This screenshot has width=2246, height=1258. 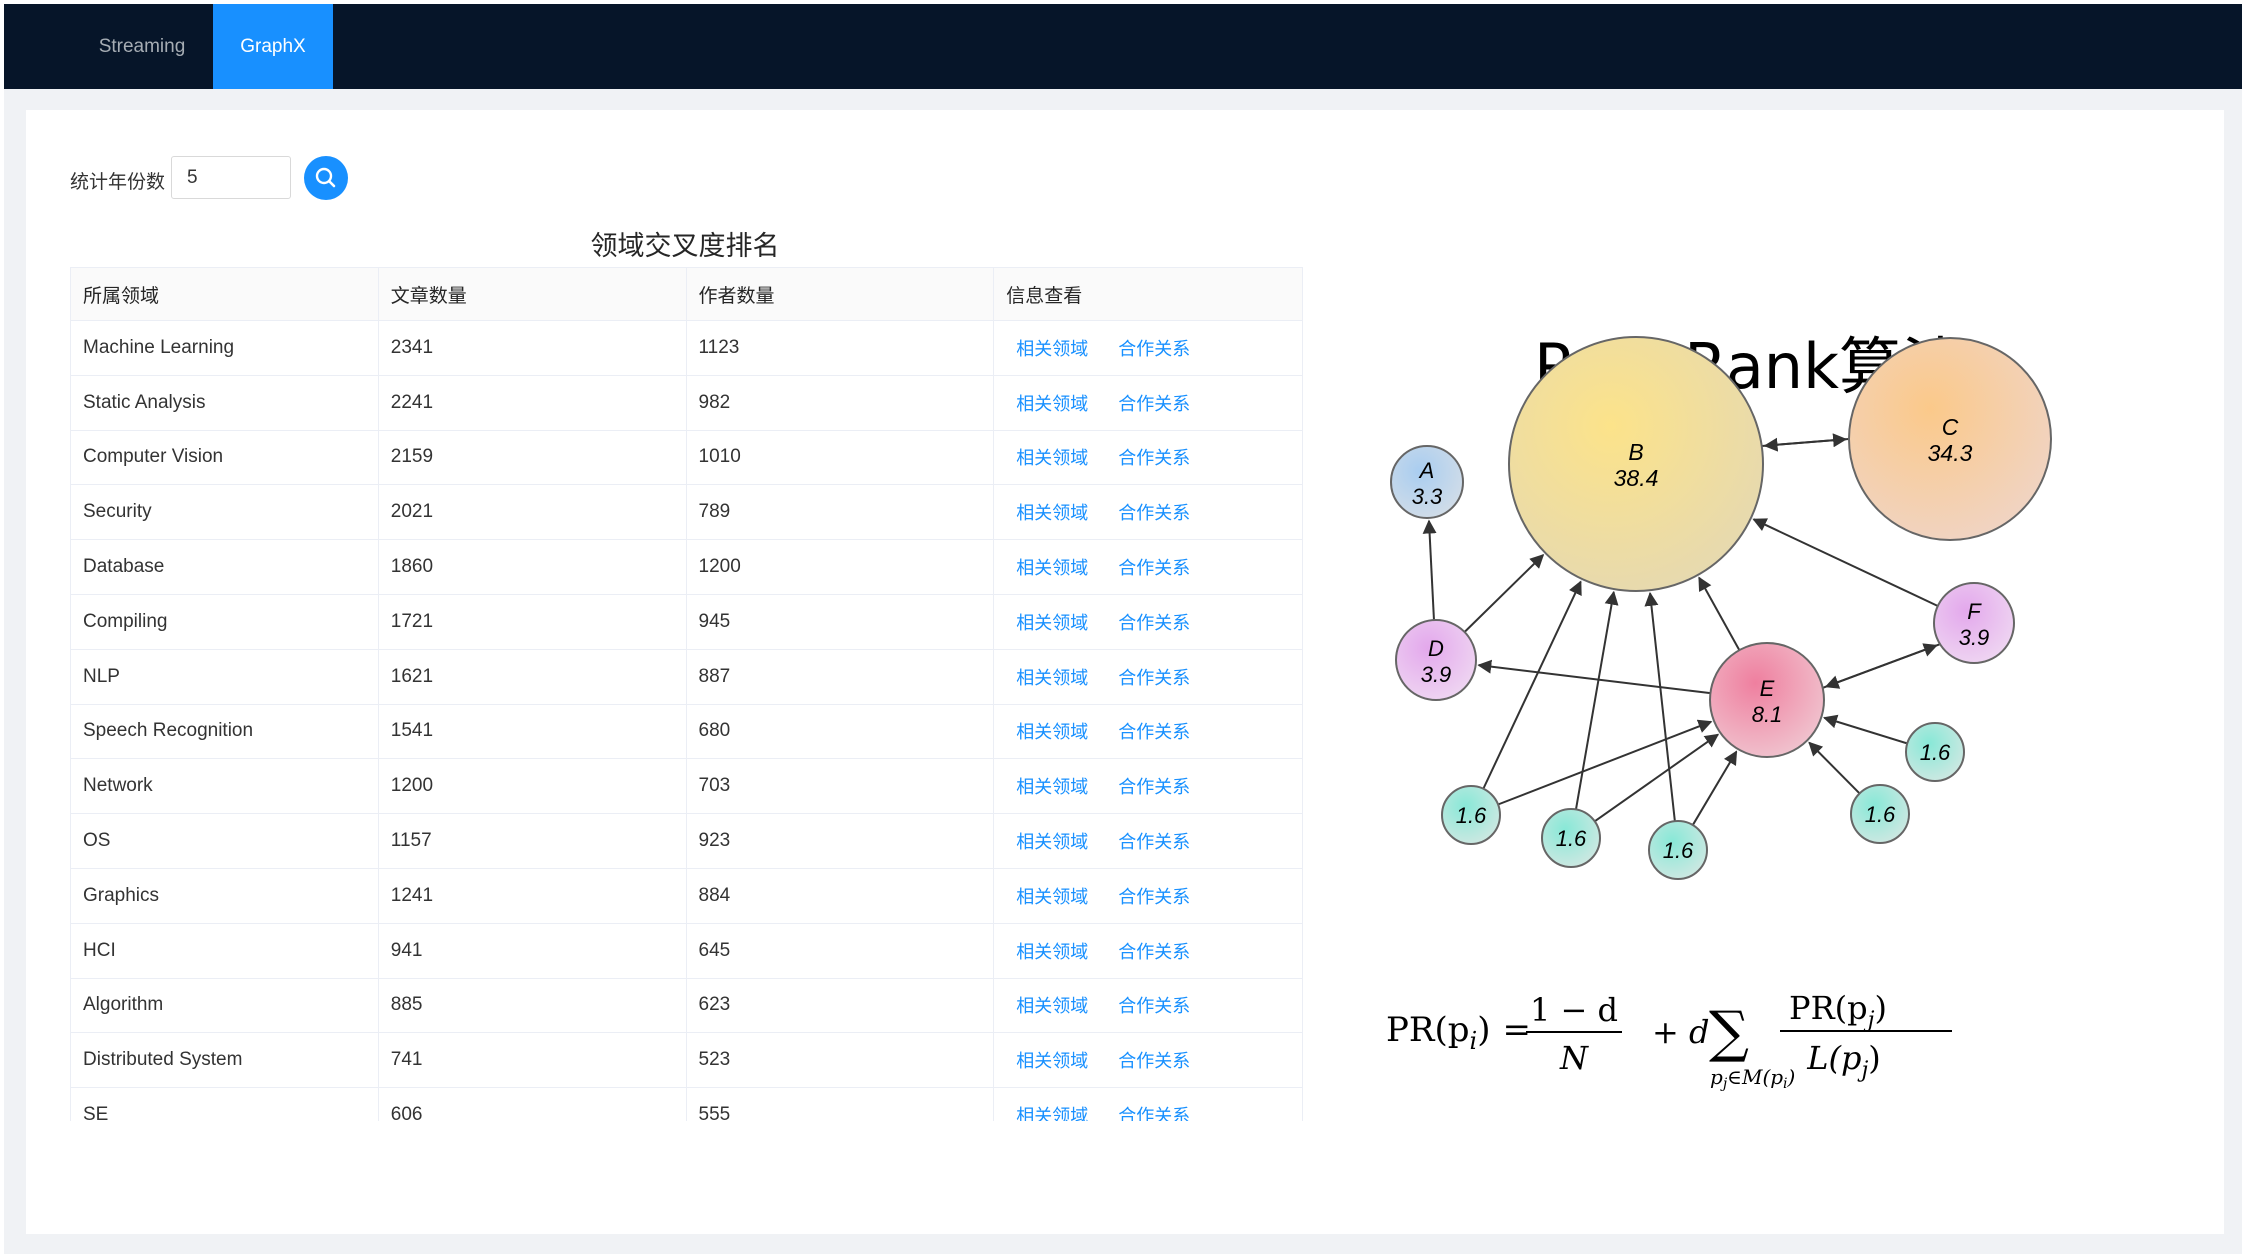 What do you see at coordinates (231, 177) in the screenshot?
I see `year-count-input: 5` at bounding box center [231, 177].